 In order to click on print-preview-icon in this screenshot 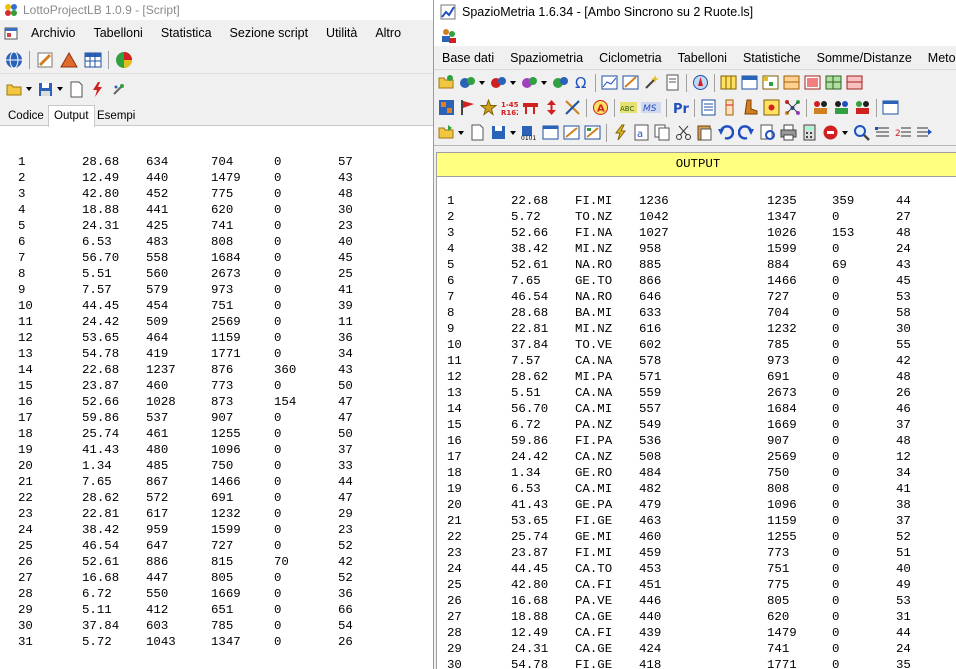, I will do `click(767, 132)`.